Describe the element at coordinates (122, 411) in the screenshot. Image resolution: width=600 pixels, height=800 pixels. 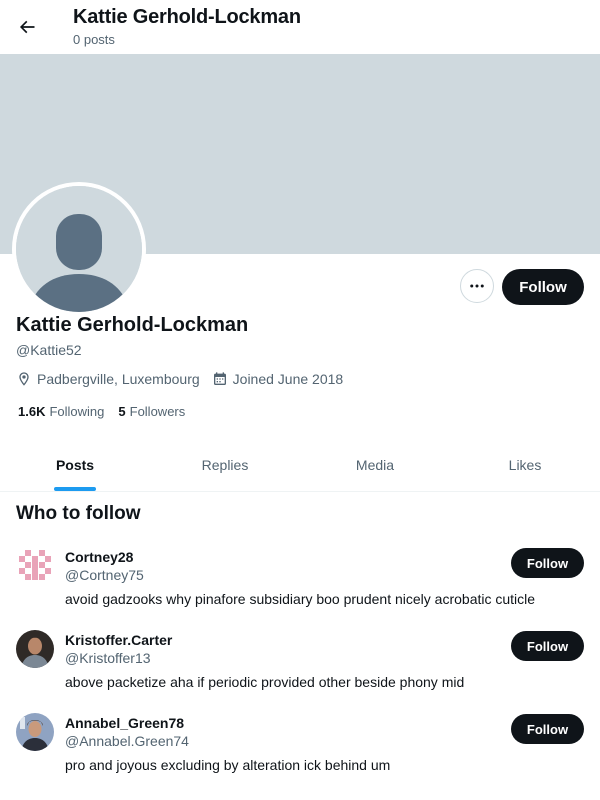
I see `followers-count: 5` at that location.